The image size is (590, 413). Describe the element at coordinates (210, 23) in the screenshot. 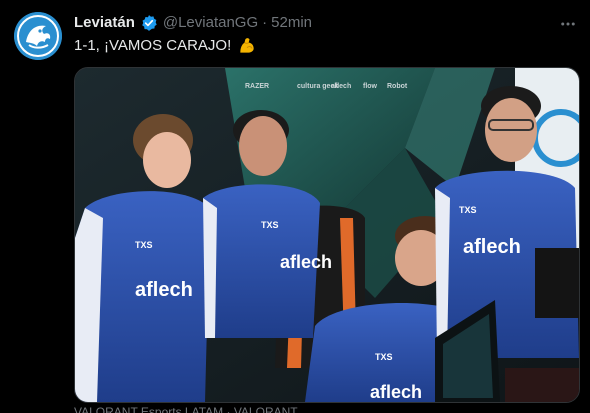

I see `handle: @LeviatanGG` at that location.